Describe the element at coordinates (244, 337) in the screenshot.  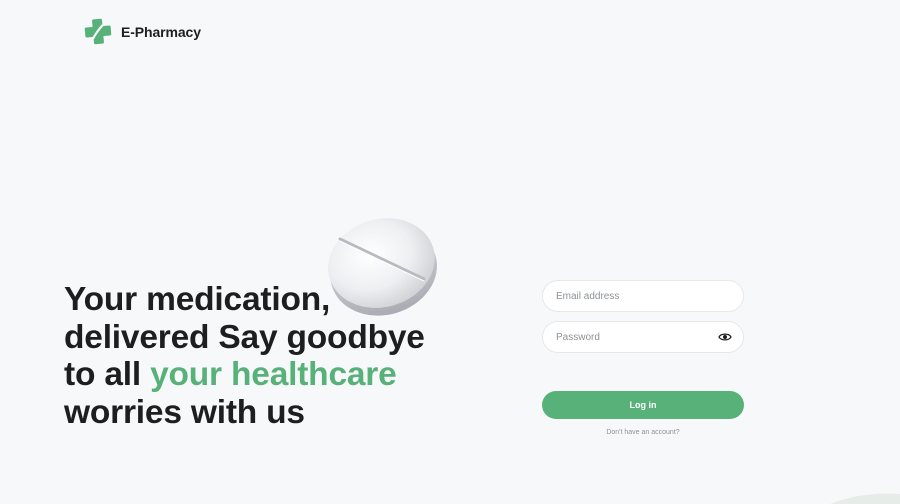
I see `hero-line-2: delivered Say goodbye` at that location.